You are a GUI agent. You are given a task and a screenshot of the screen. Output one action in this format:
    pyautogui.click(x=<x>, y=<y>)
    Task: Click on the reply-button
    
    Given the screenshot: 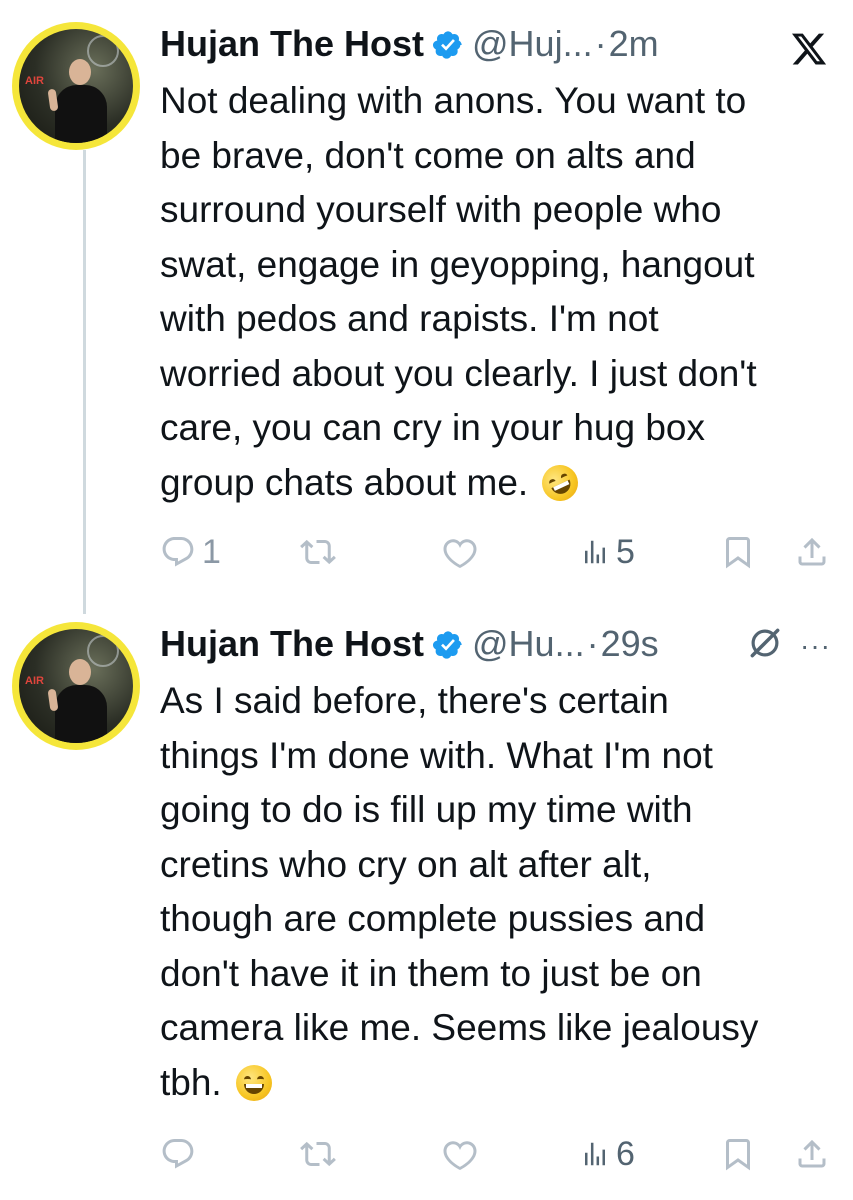 What is the action you would take?
    pyautogui.click(x=181, y=1154)
    